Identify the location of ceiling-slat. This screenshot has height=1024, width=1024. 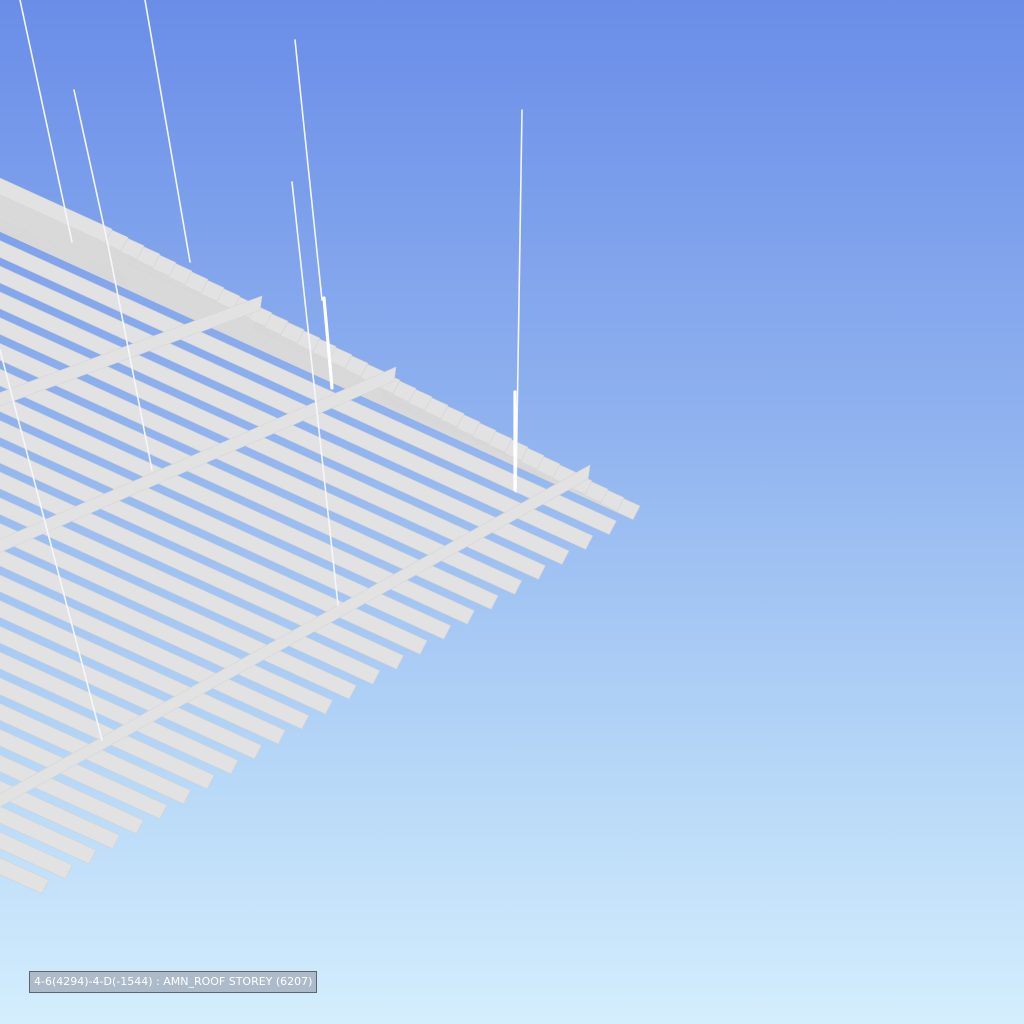
(104, 239).